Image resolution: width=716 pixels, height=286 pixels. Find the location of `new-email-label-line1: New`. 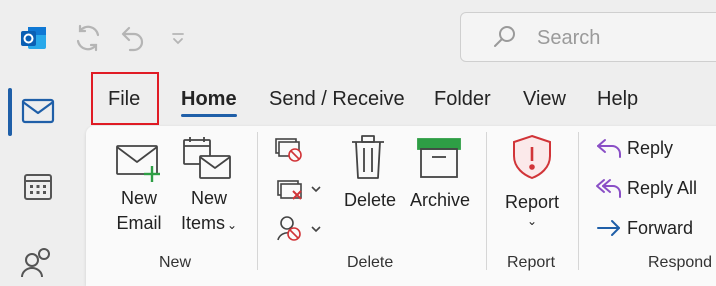

new-email-label-line1: New is located at coordinates (138, 198).